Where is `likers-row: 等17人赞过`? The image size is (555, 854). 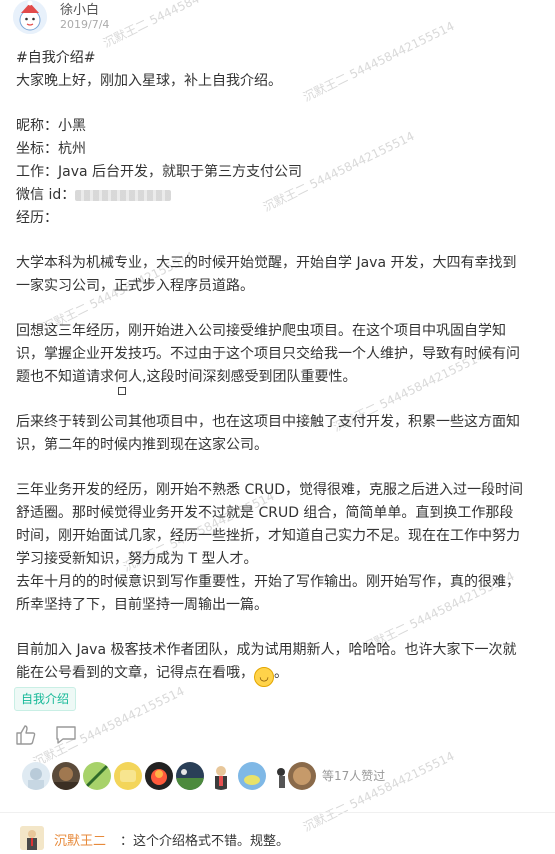 likers-row: 等17人赞过 is located at coordinates (282, 777).